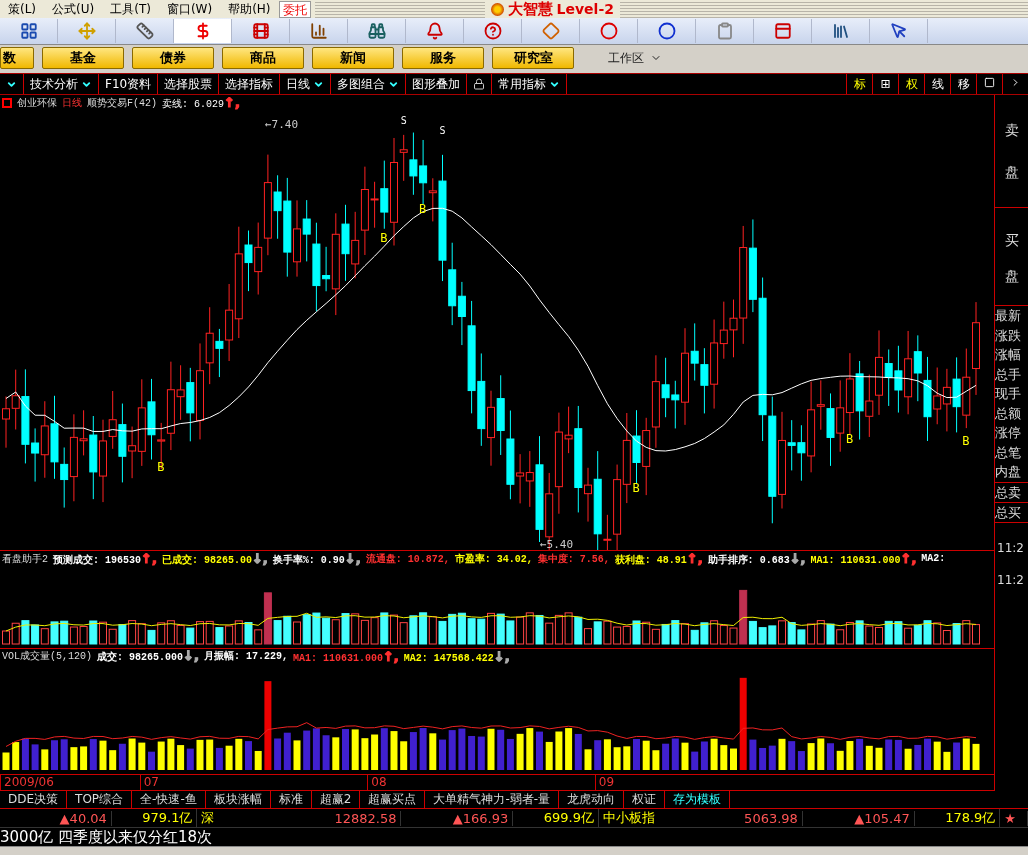  What do you see at coordinates (1008, 452) in the screenshot?
I see `quote-label: 总笔` at bounding box center [1008, 452].